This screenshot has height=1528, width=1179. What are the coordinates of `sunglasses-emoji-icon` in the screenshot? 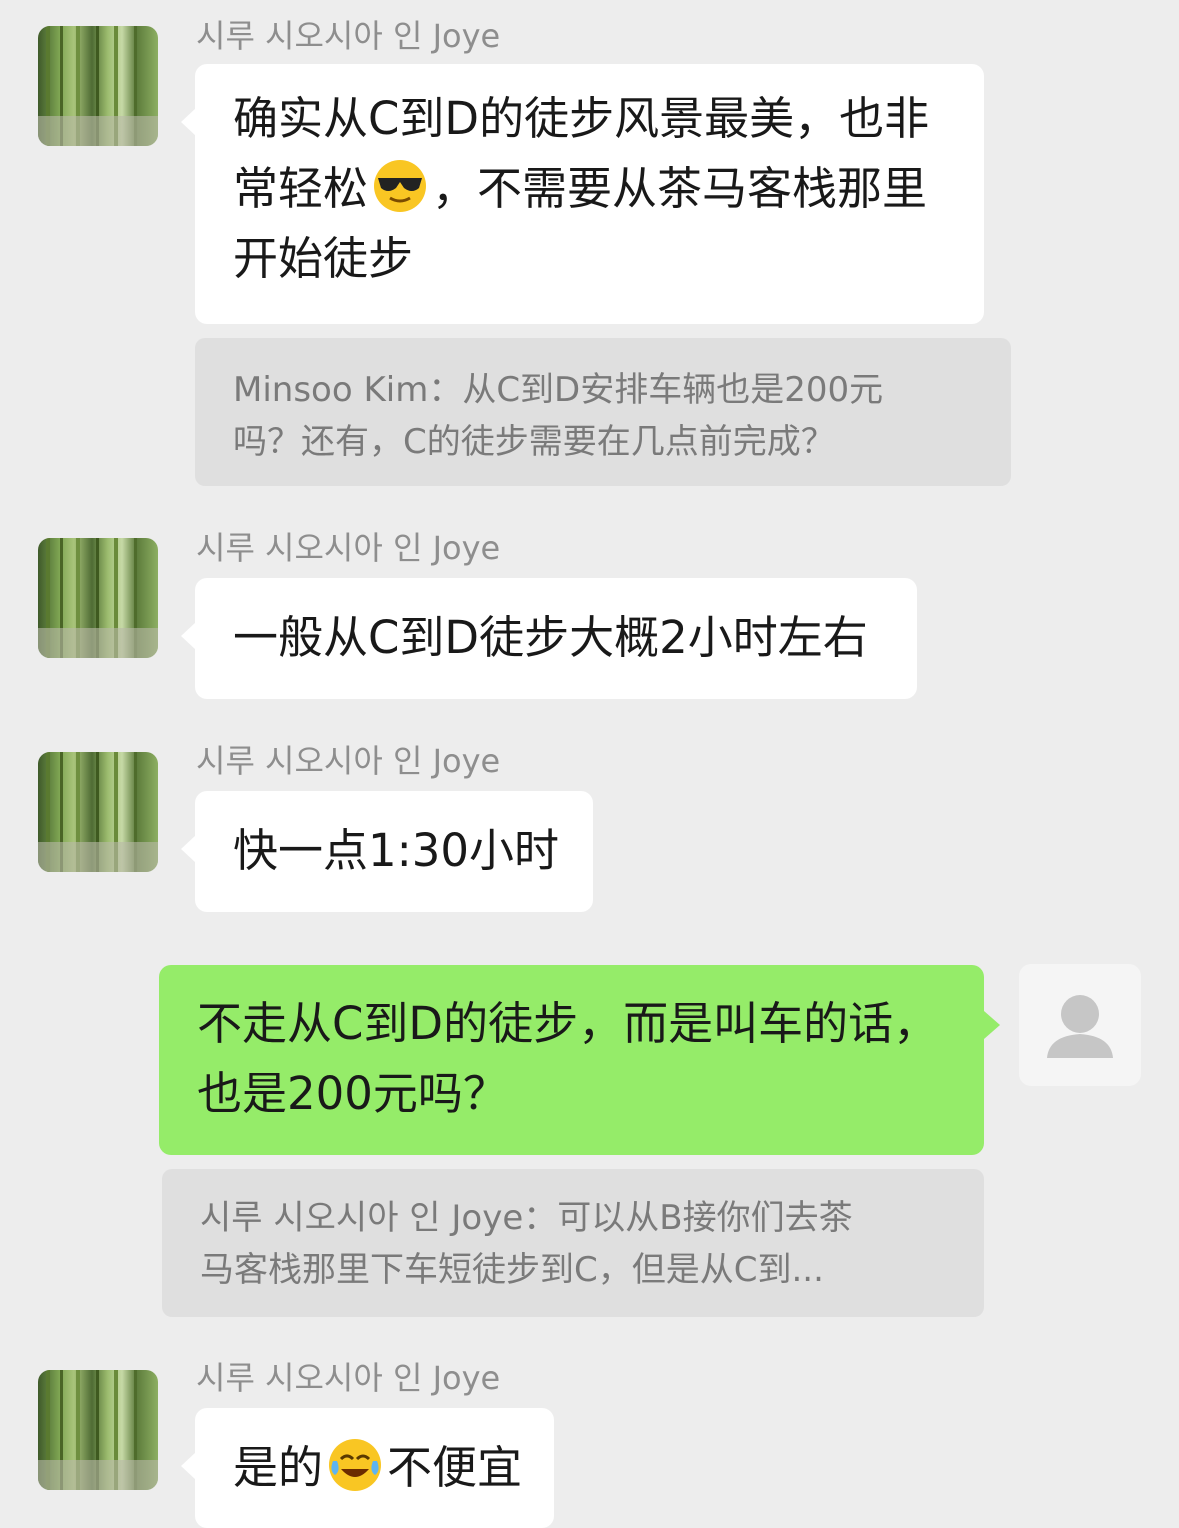 It's located at (400, 186).